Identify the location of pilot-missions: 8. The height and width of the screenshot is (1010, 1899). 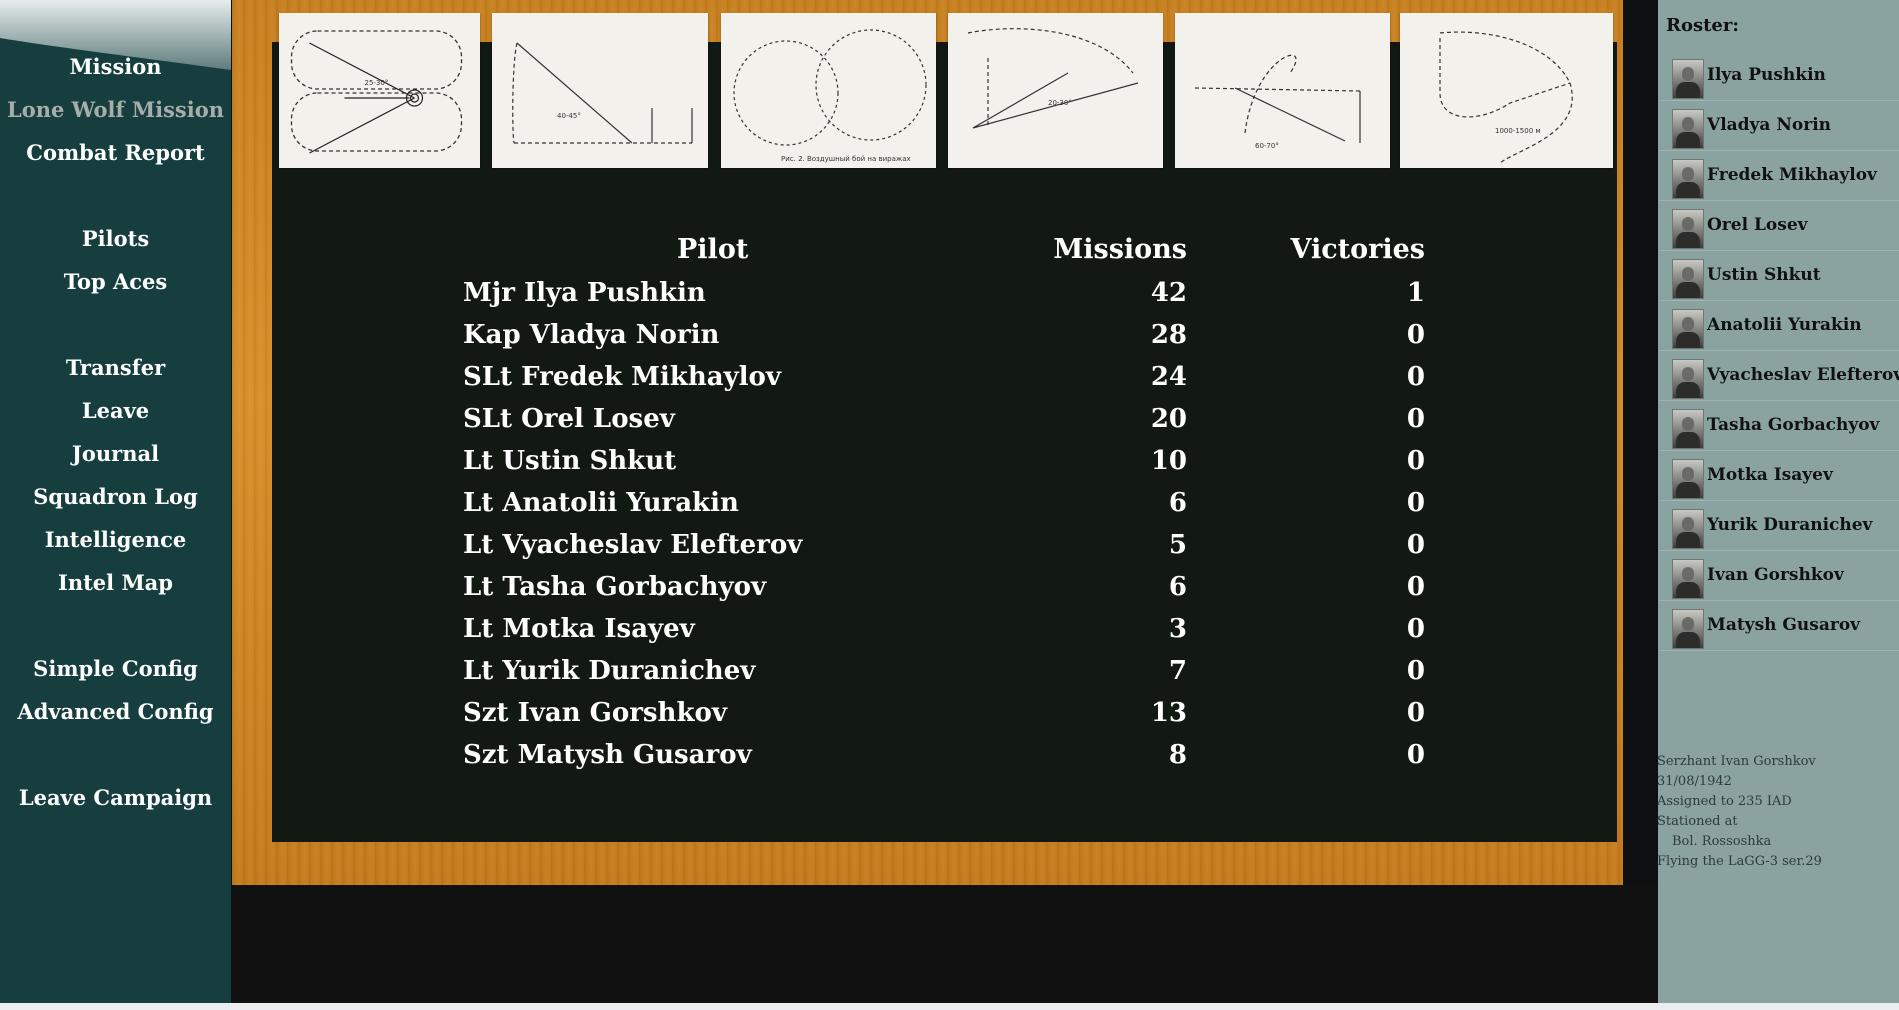
(1177, 755).